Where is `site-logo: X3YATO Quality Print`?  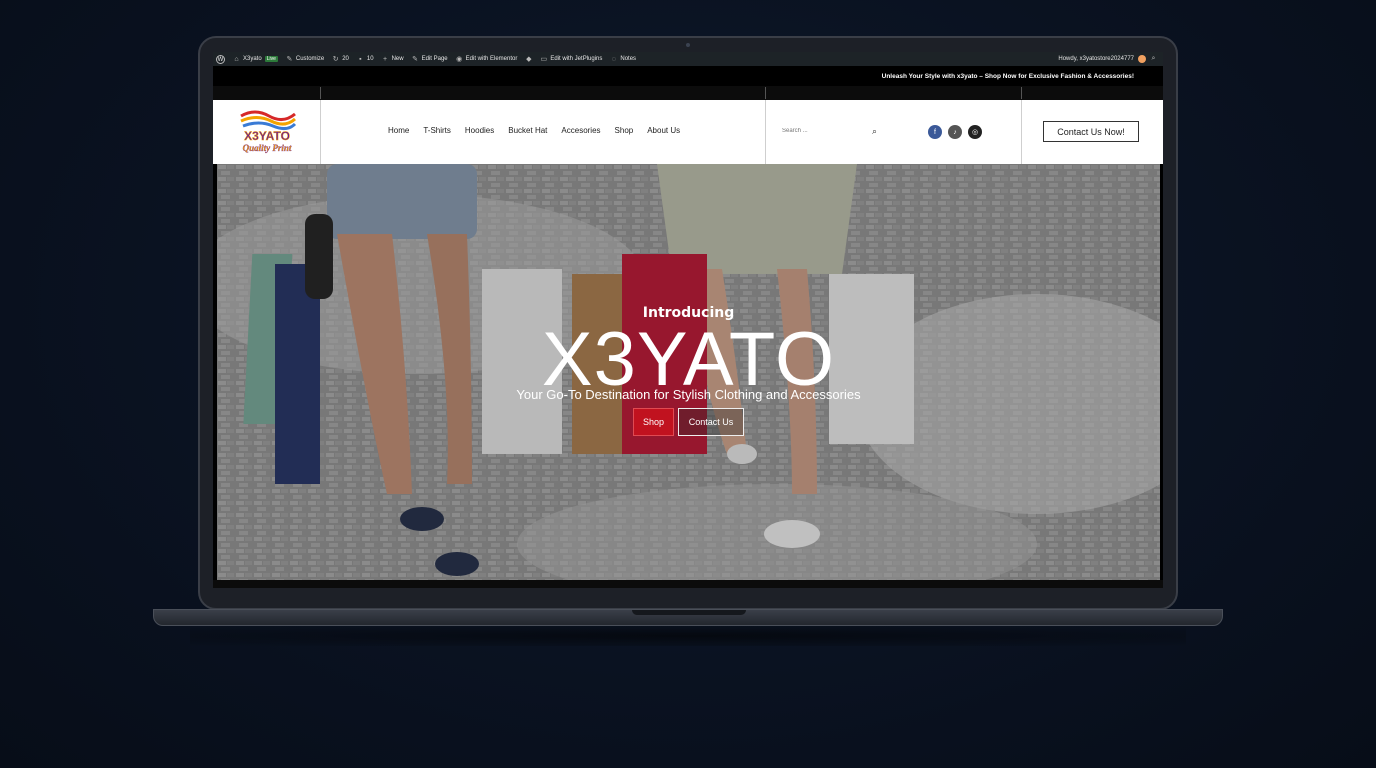
site-logo: X3YATO Quality Print is located at coordinates (267, 132).